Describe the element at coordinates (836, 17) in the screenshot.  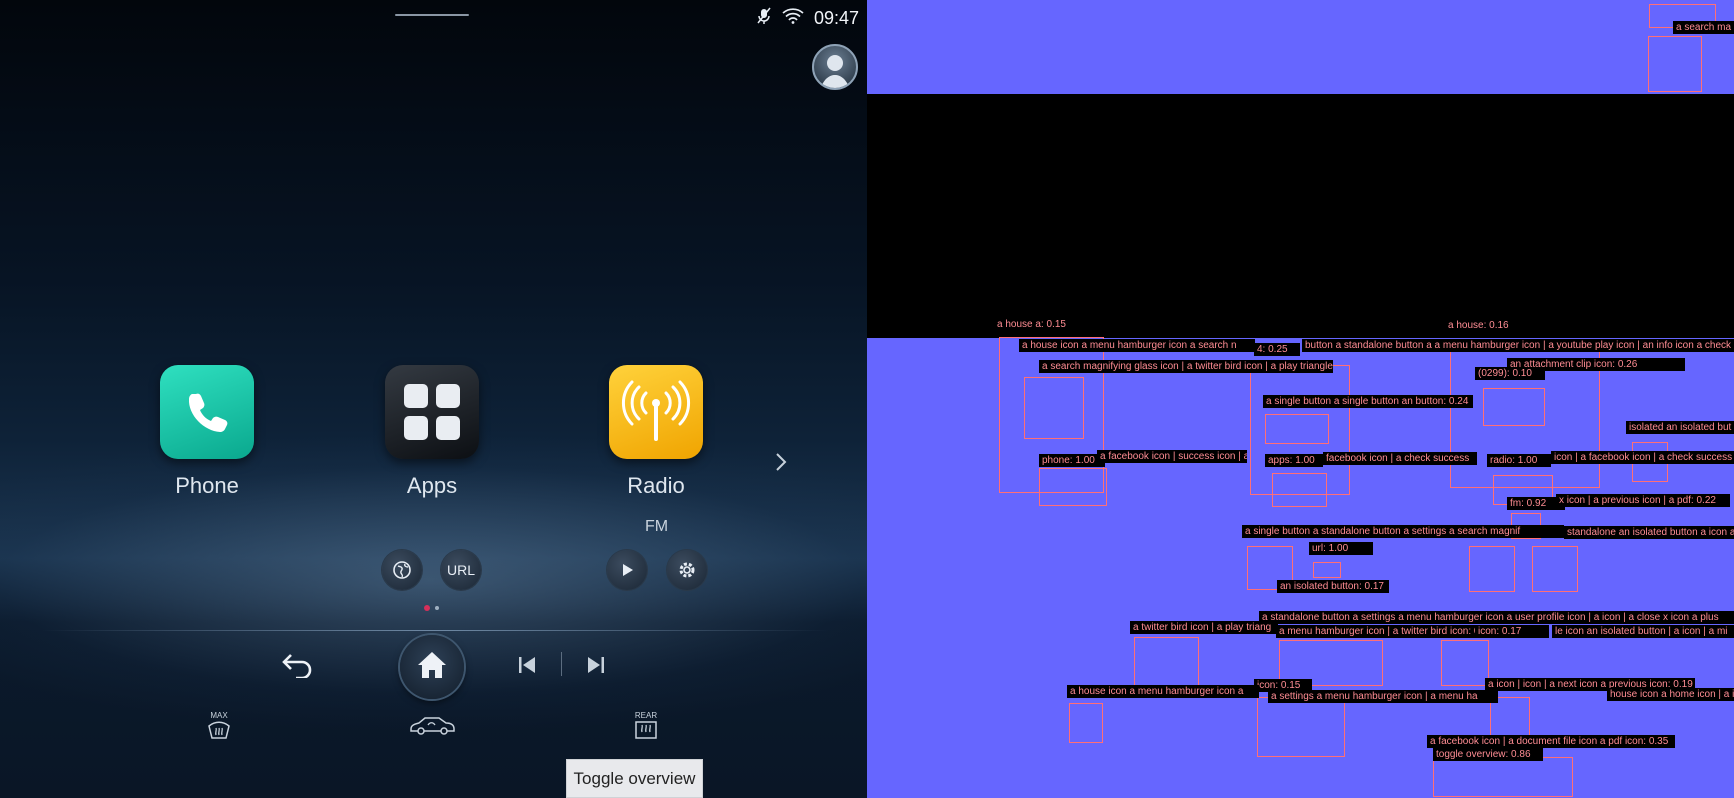
I see `clock: 09:47` at that location.